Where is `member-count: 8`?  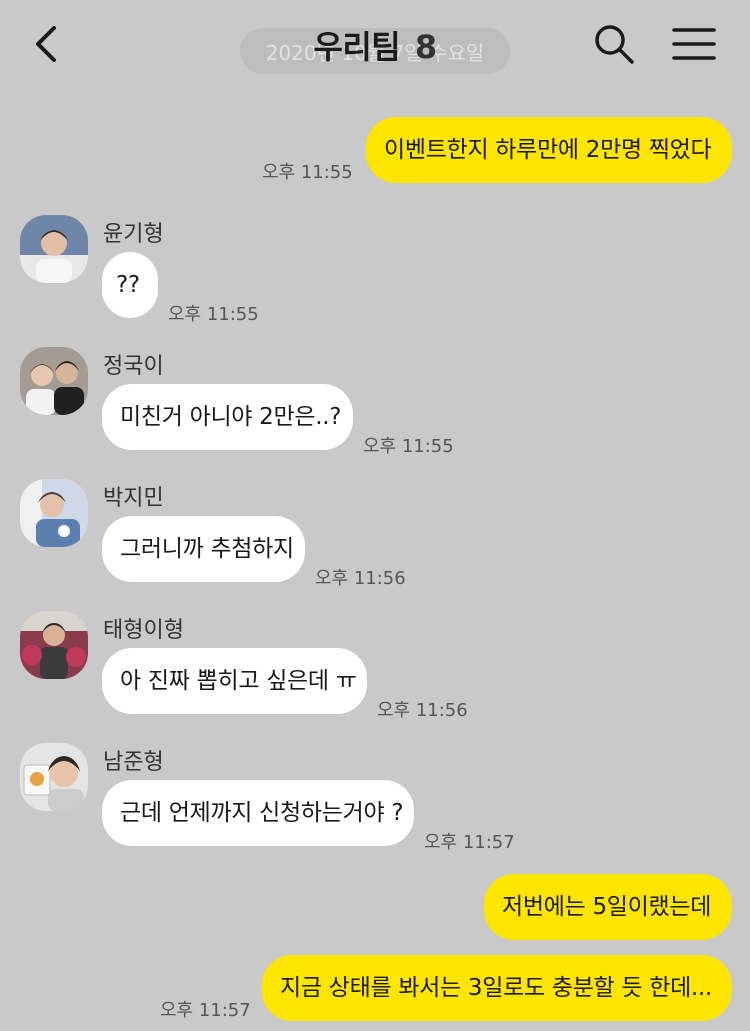
member-count: 8 is located at coordinates (425, 47).